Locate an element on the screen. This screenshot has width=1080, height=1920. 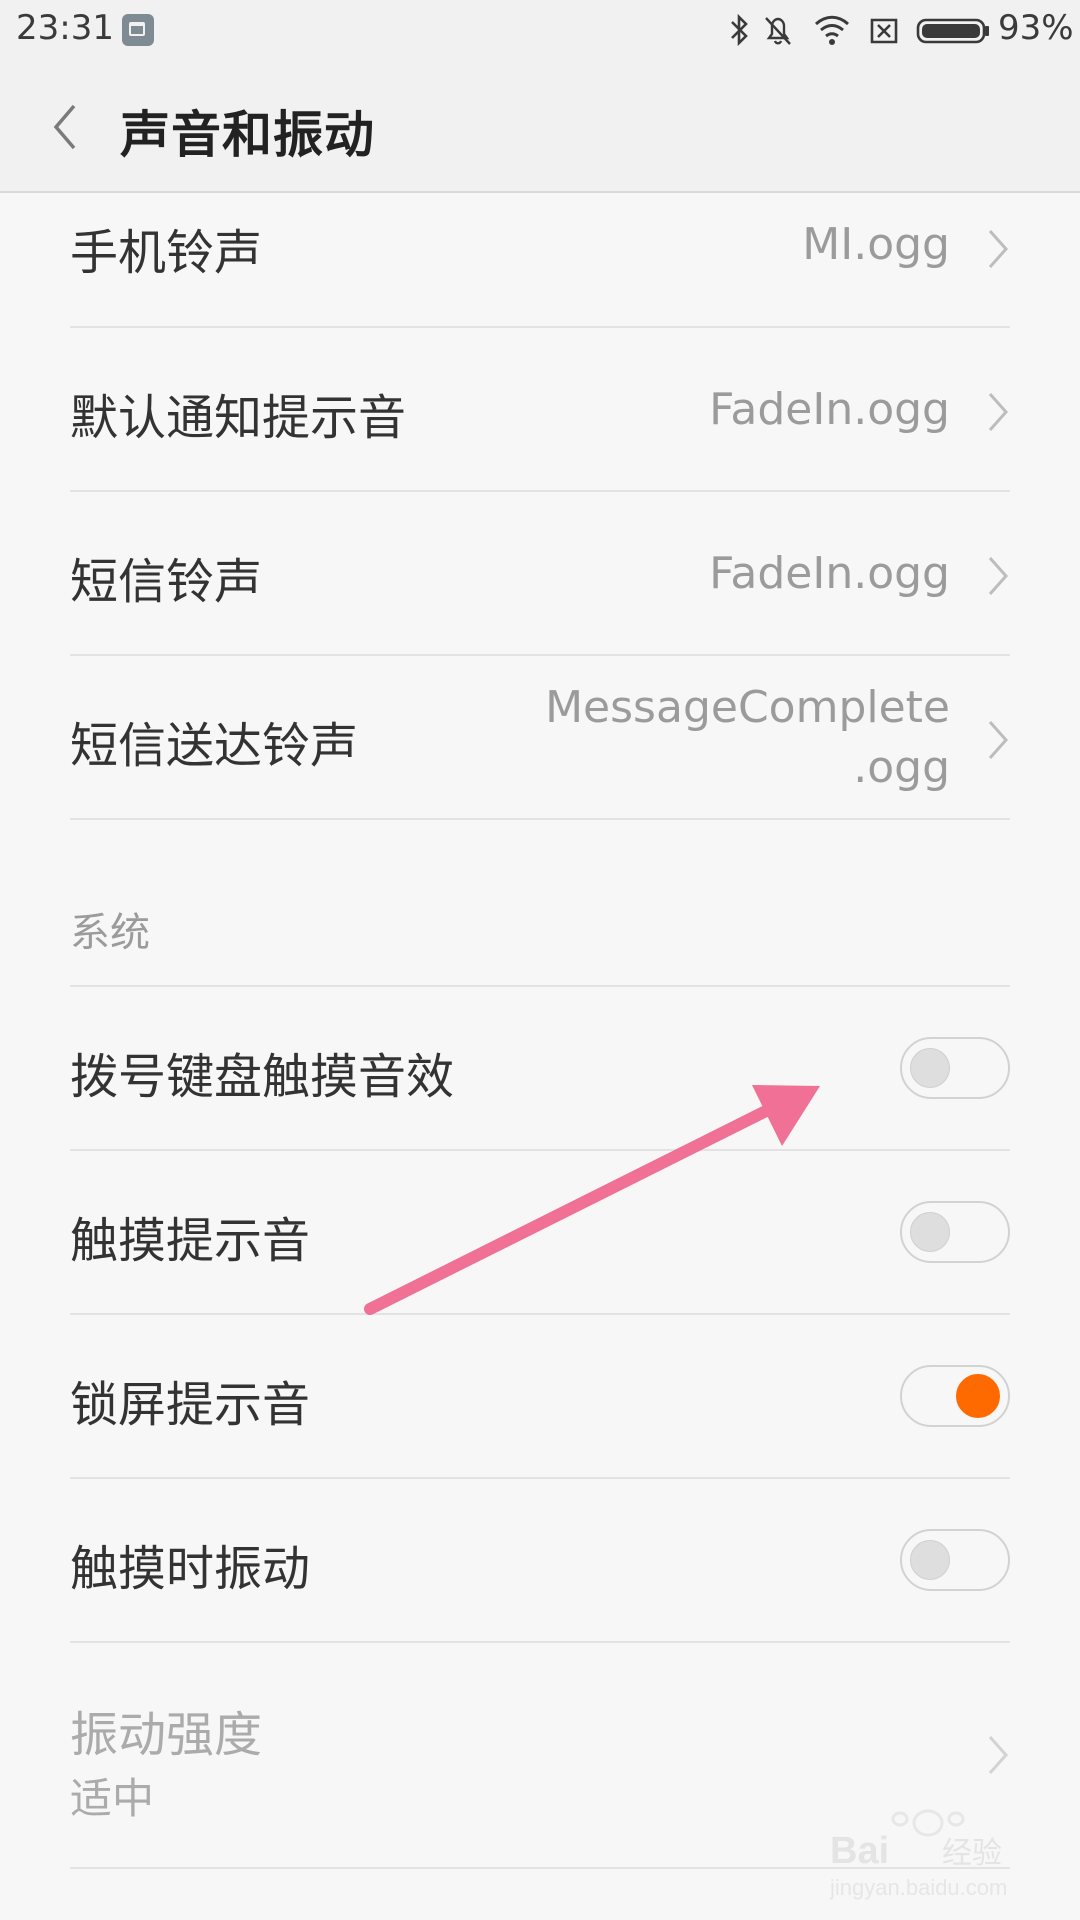
svg-text: jingyan.baidu.com is located at coordinates (918, 1887).